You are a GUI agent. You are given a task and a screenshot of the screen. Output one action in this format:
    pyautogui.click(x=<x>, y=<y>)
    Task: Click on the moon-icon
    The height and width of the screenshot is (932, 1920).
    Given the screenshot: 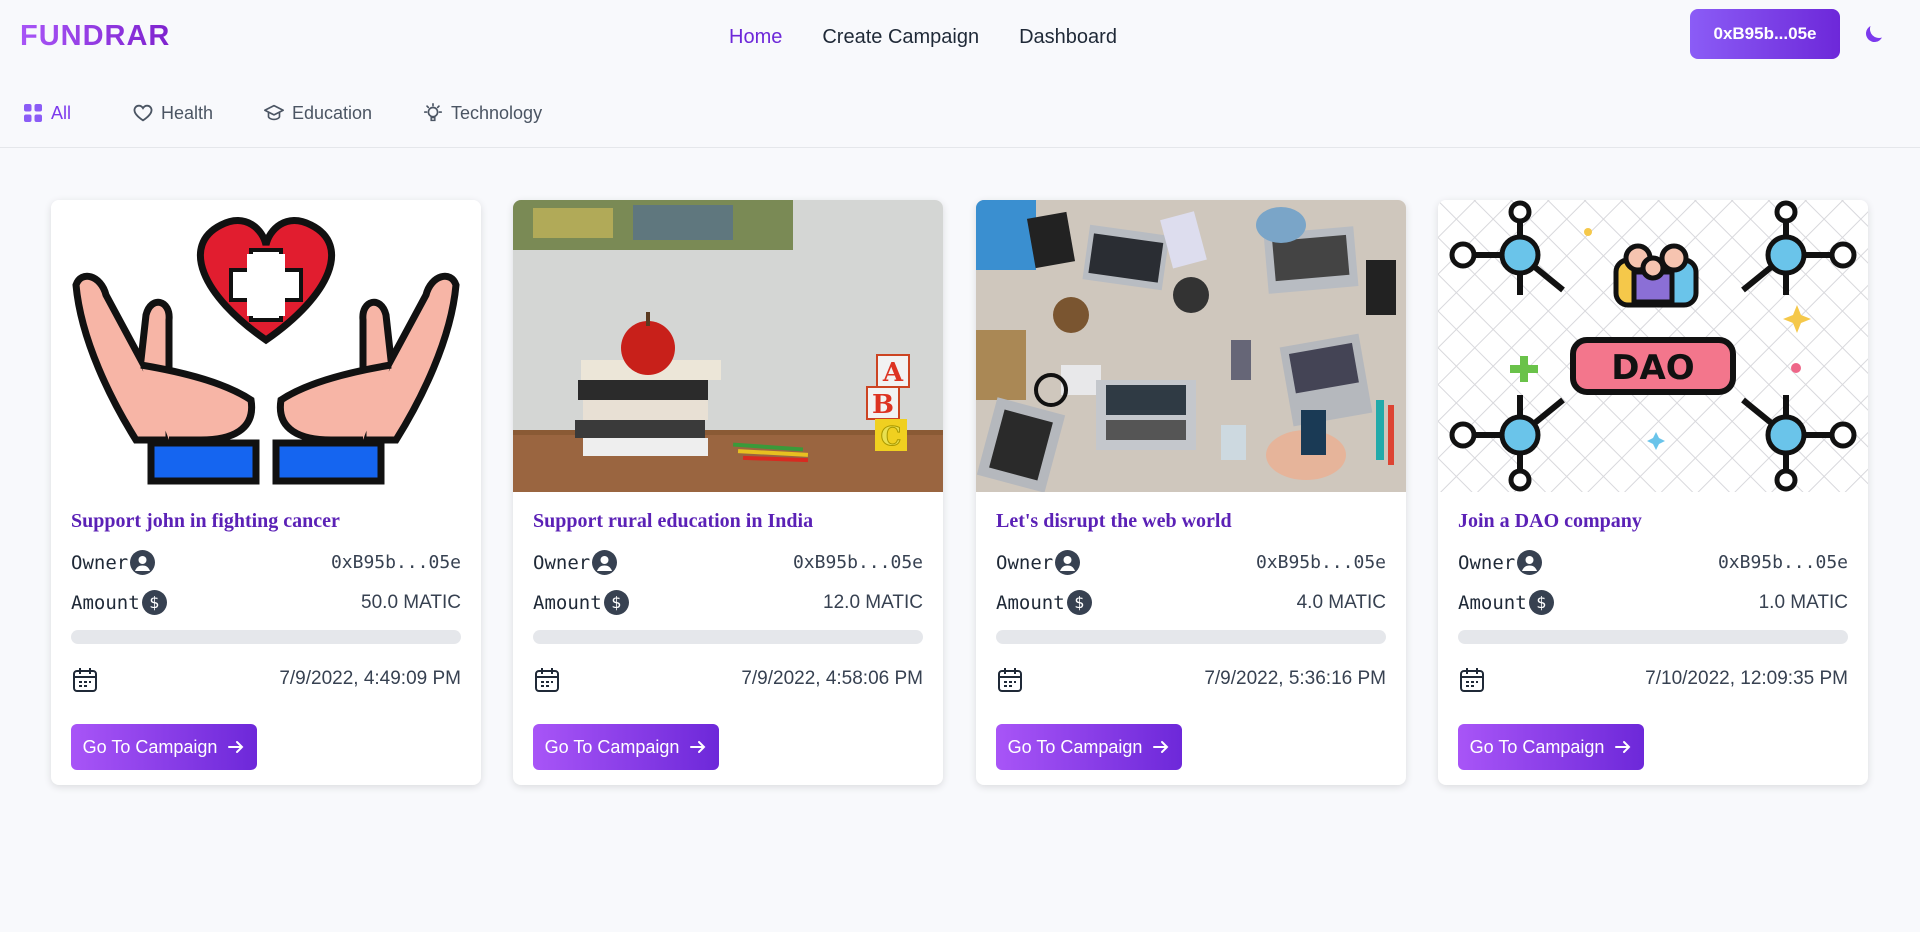 What is the action you would take?
    pyautogui.click(x=1874, y=34)
    